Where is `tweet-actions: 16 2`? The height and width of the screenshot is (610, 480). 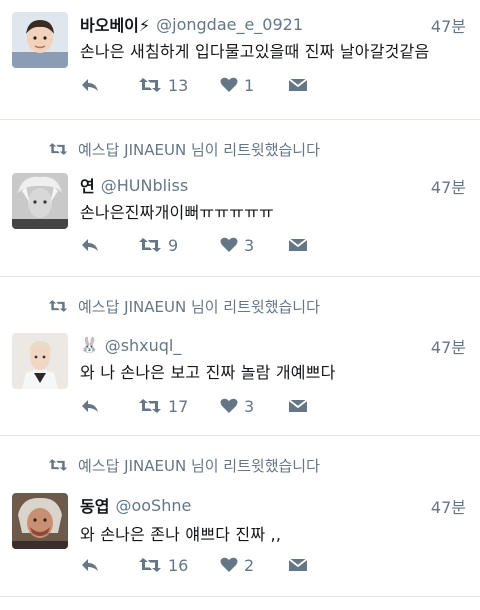
tweet-actions: 16 2 is located at coordinates (194, 565).